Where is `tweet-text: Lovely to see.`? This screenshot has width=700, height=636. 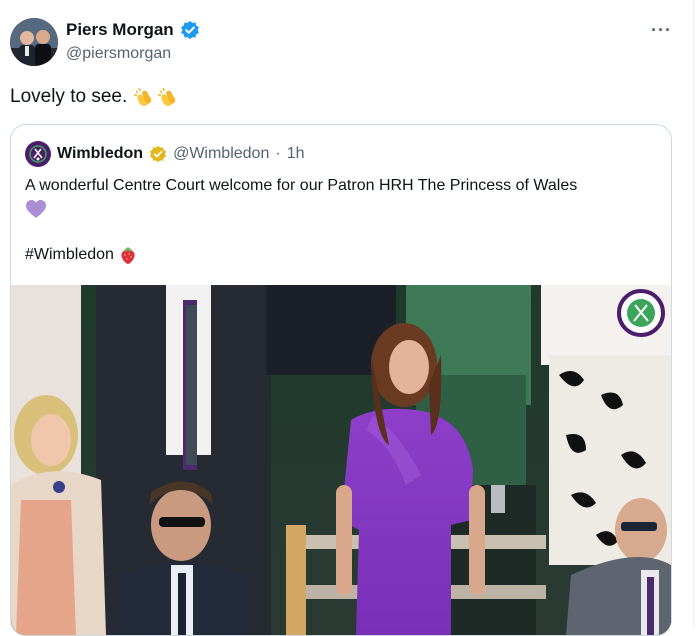
tweet-text: Lovely to see. is located at coordinates (69, 96).